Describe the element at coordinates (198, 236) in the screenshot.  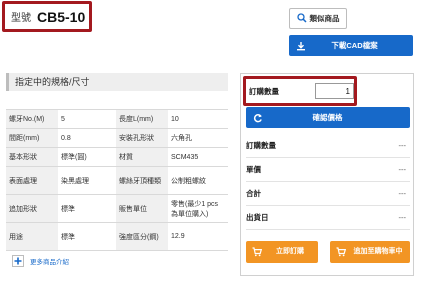
I see `spec-value: 12.9` at that location.